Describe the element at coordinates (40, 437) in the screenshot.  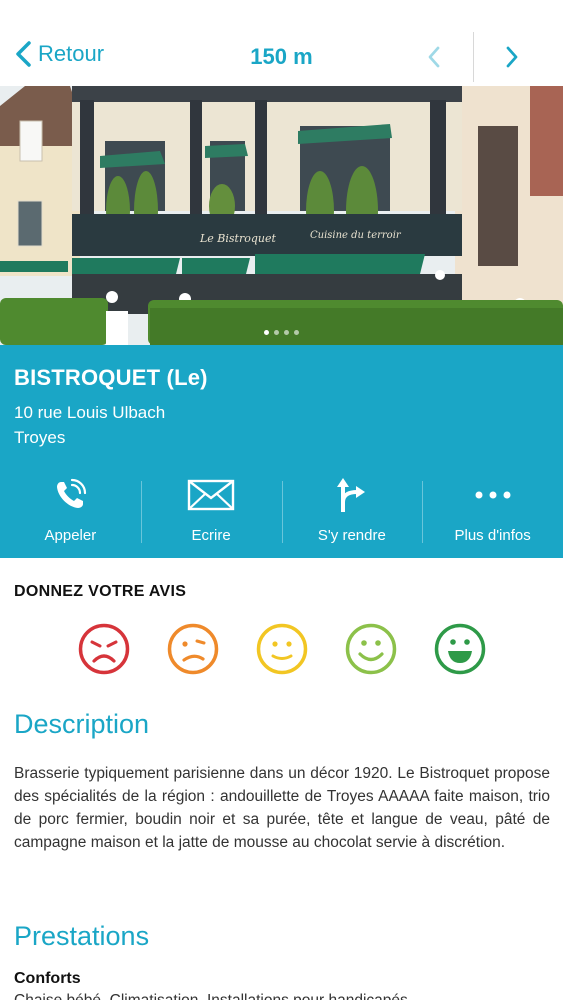
I see `address-city: Troyes` at that location.